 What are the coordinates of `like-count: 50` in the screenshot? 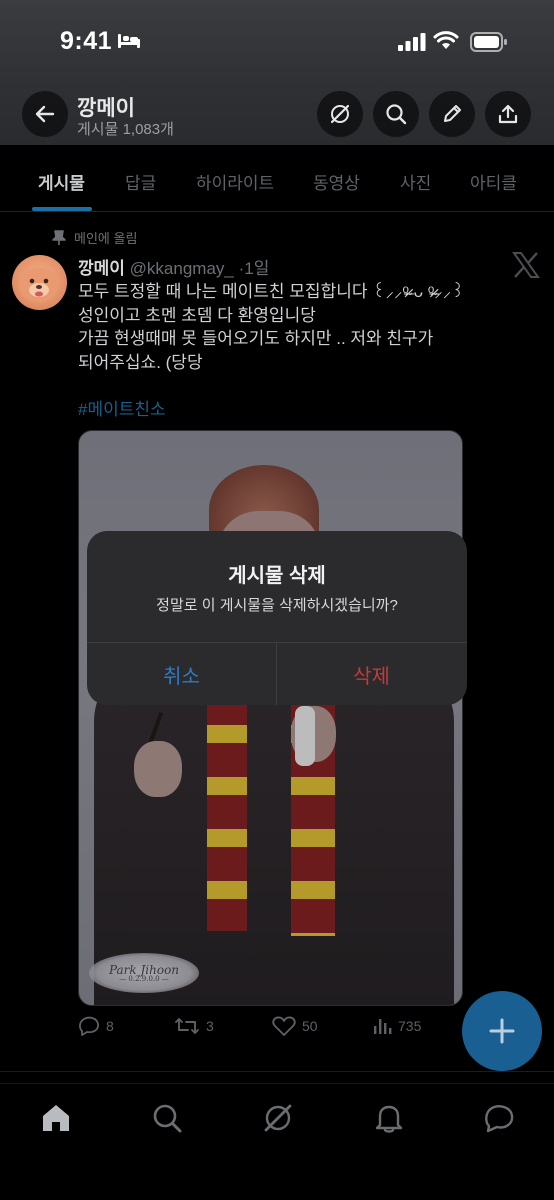 It's located at (310, 1026).